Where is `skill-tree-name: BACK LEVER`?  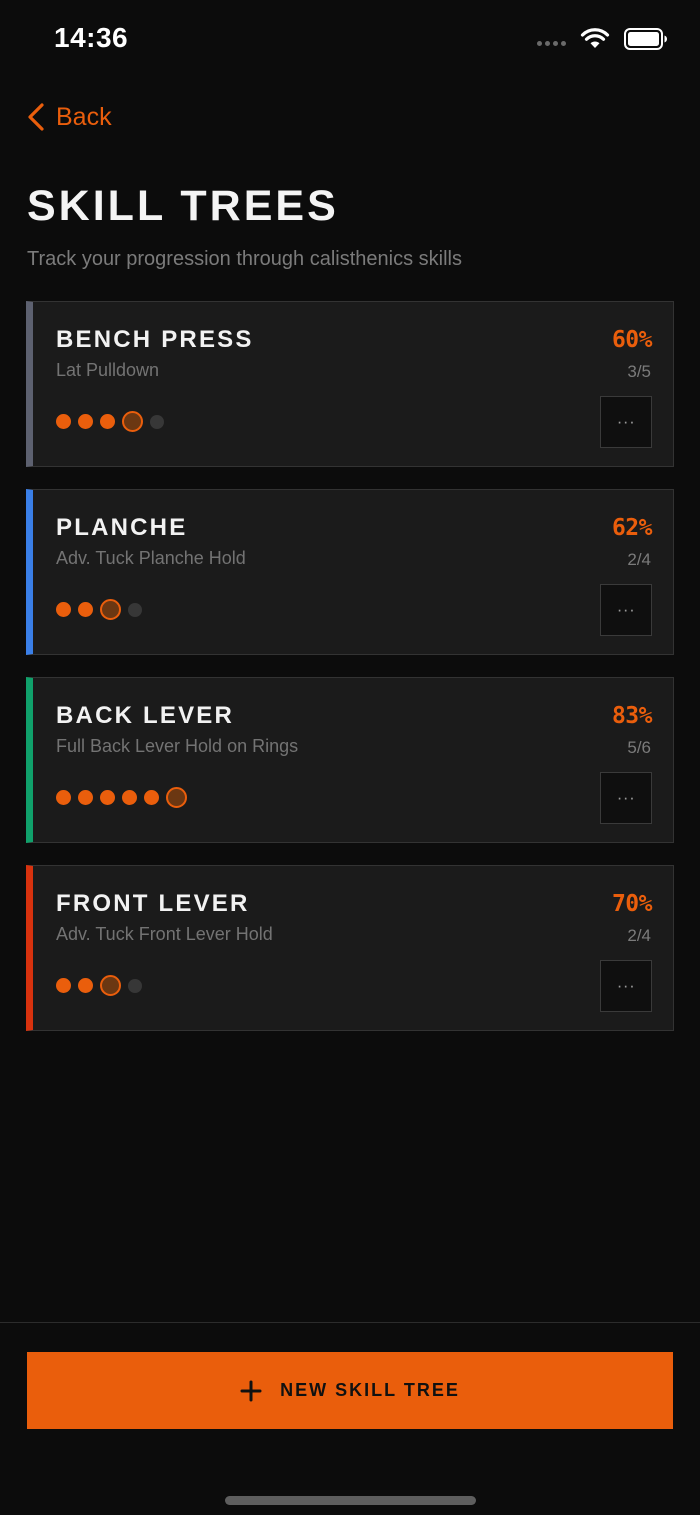
skill-tree-name: BACK LEVER is located at coordinates (145, 715).